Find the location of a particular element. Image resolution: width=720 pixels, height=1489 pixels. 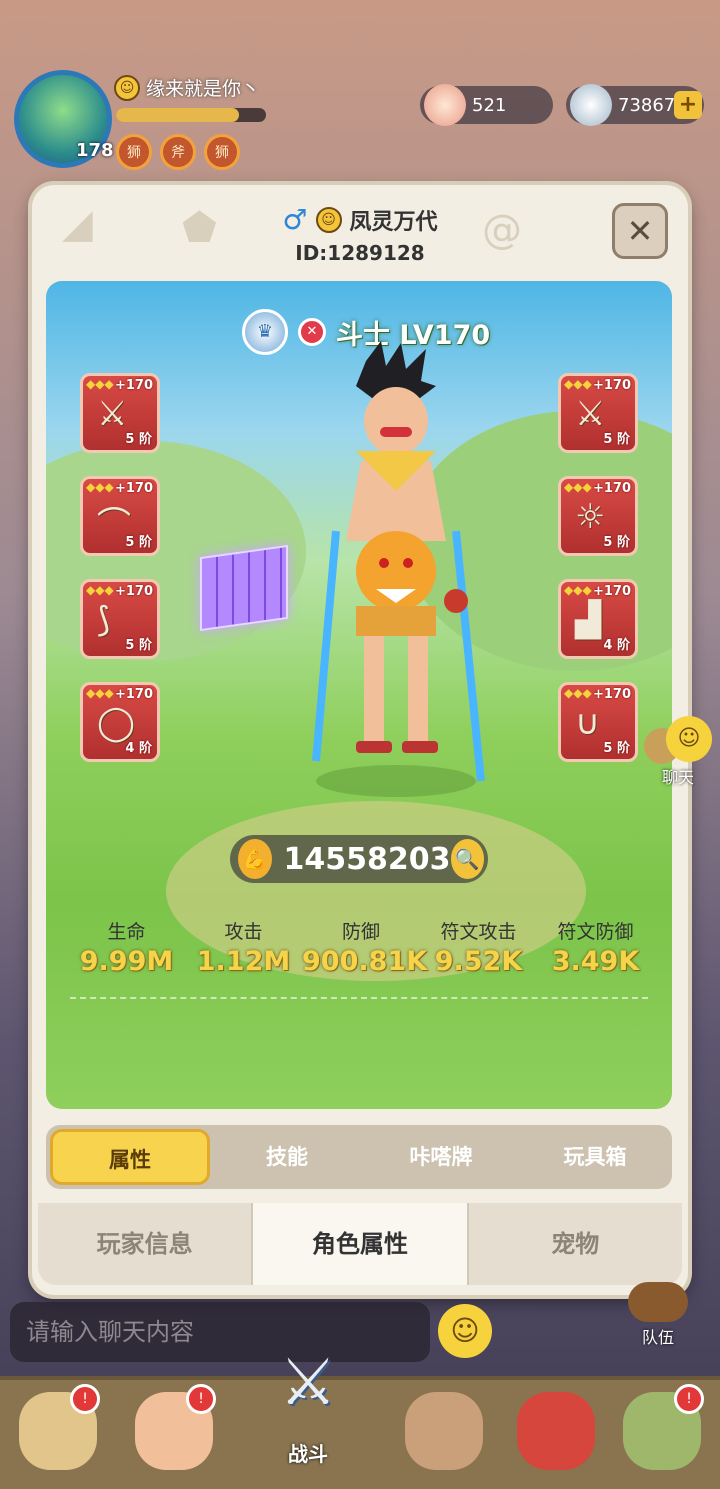

lion-mask-icon: ☼ is located at coordinates (590, 517).